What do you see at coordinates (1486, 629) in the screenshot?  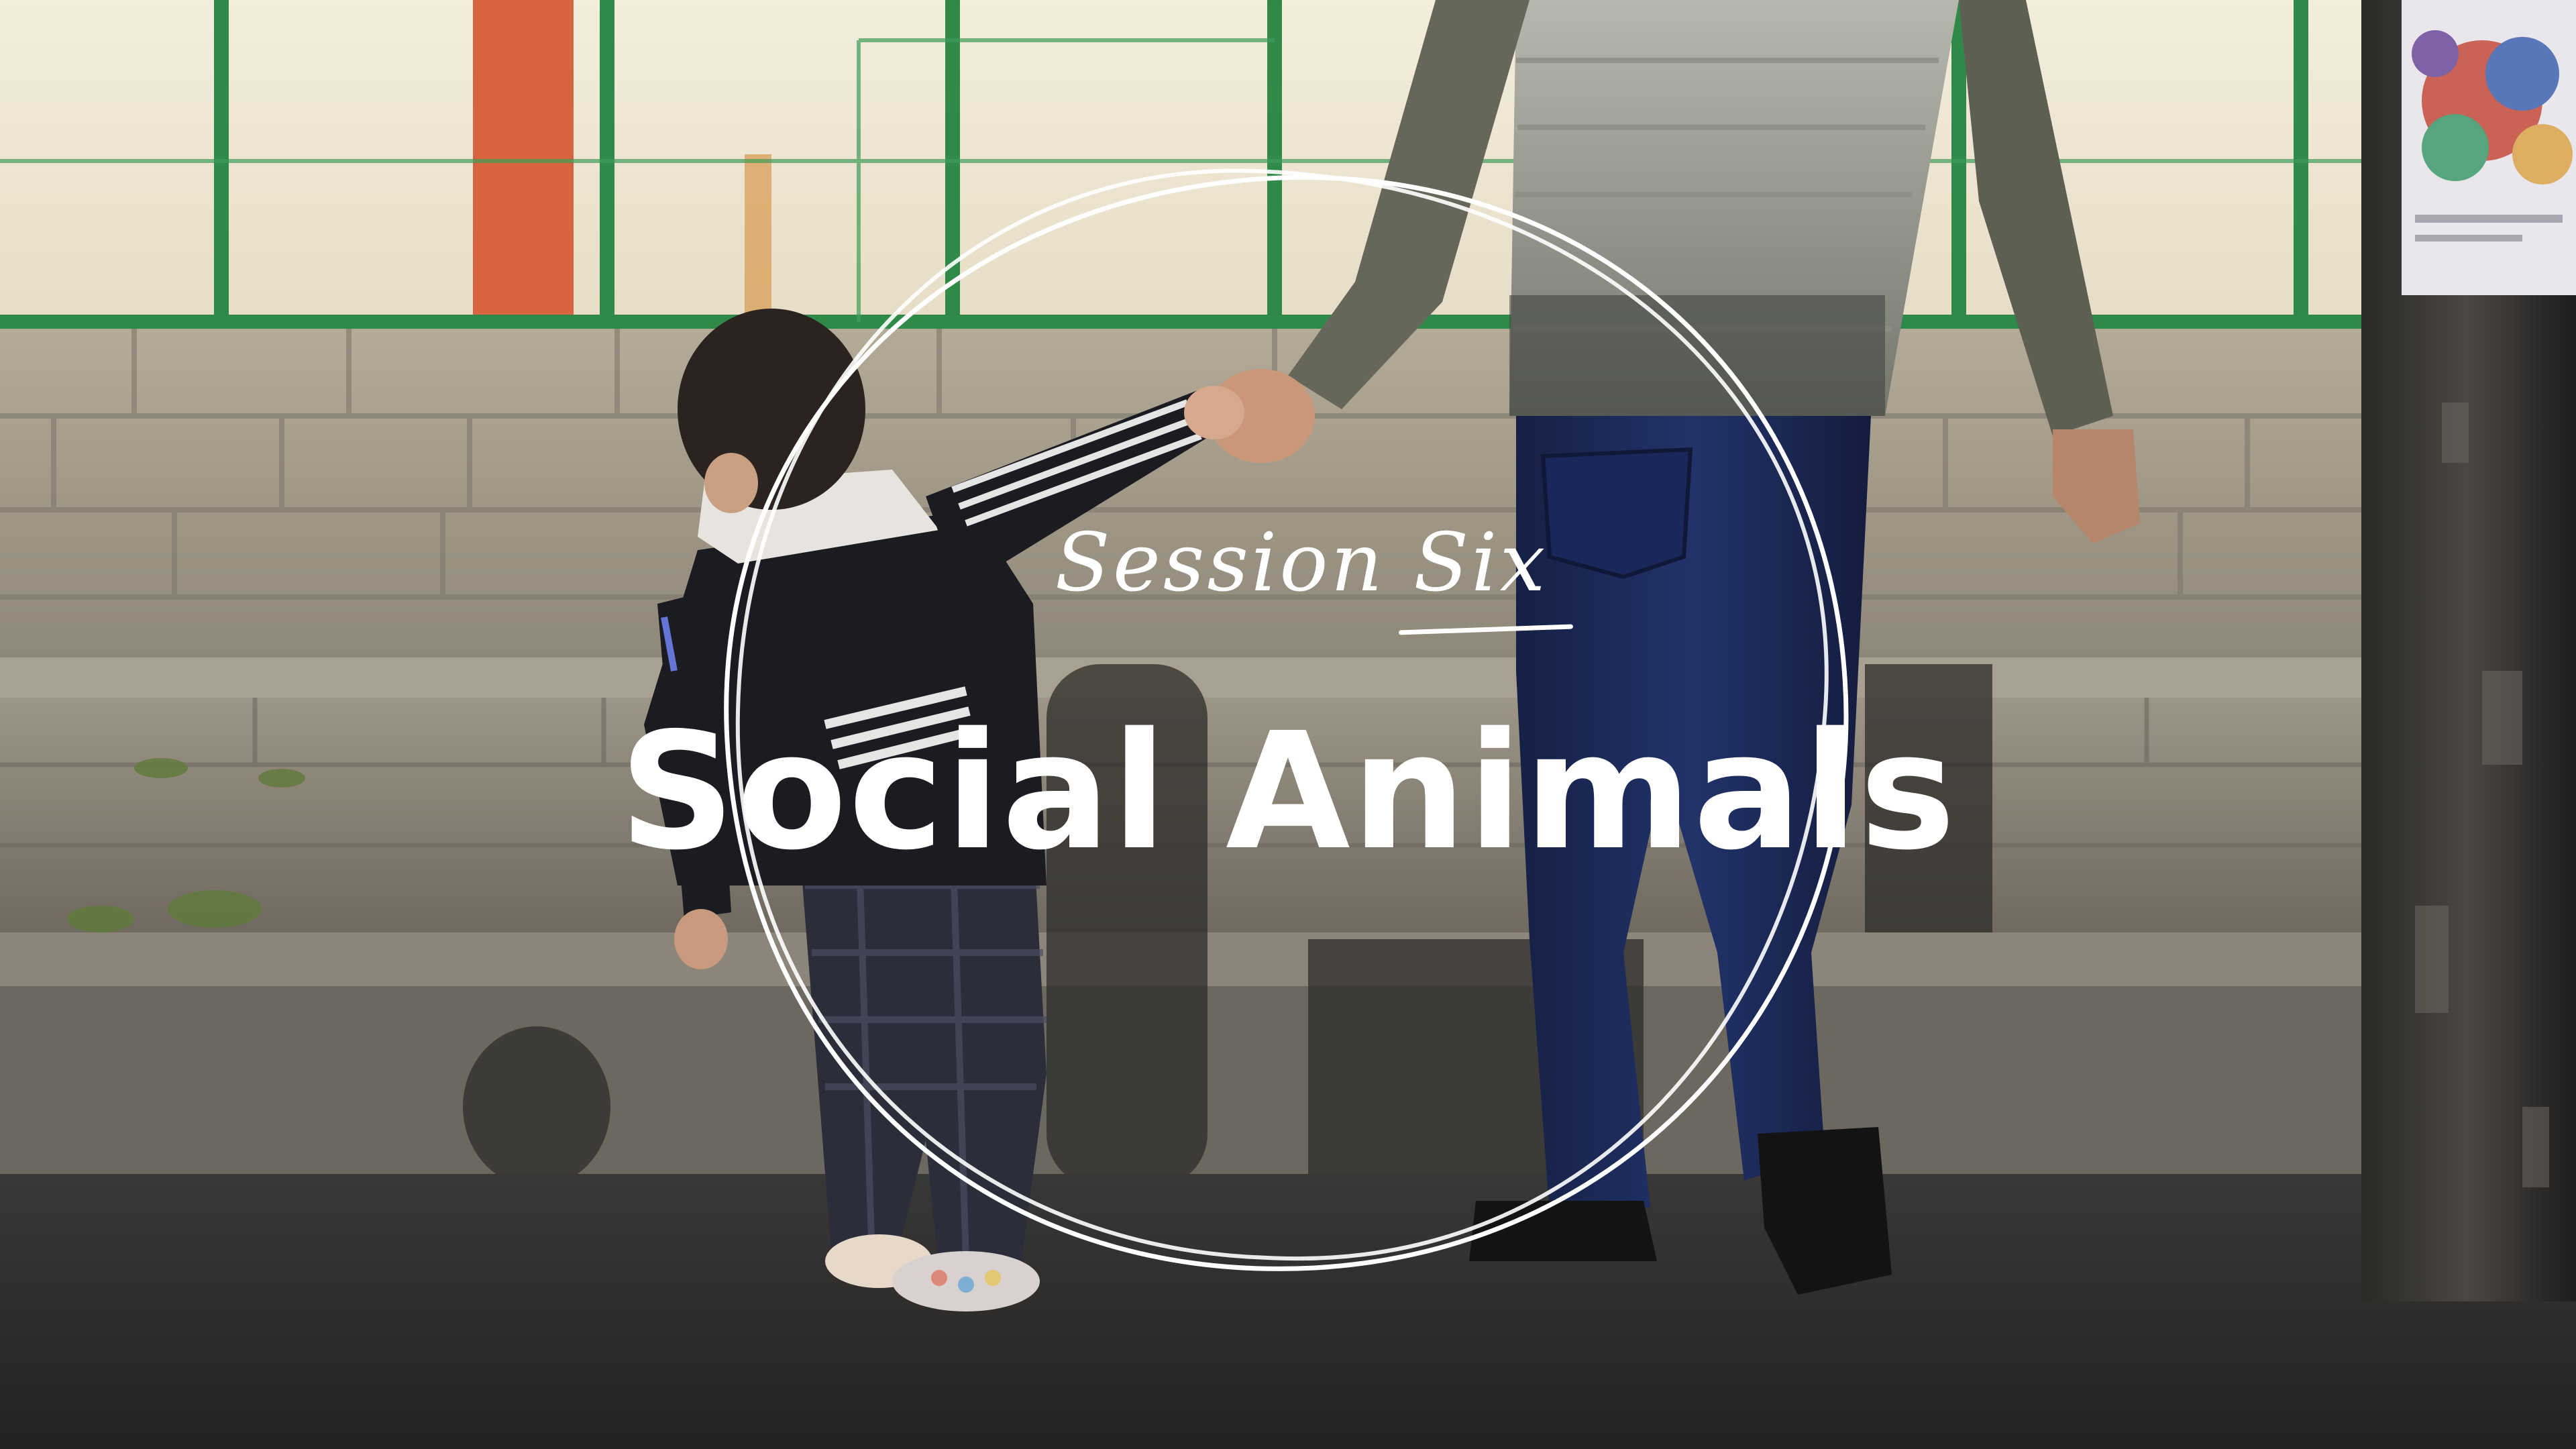 I see `session-underline` at bounding box center [1486, 629].